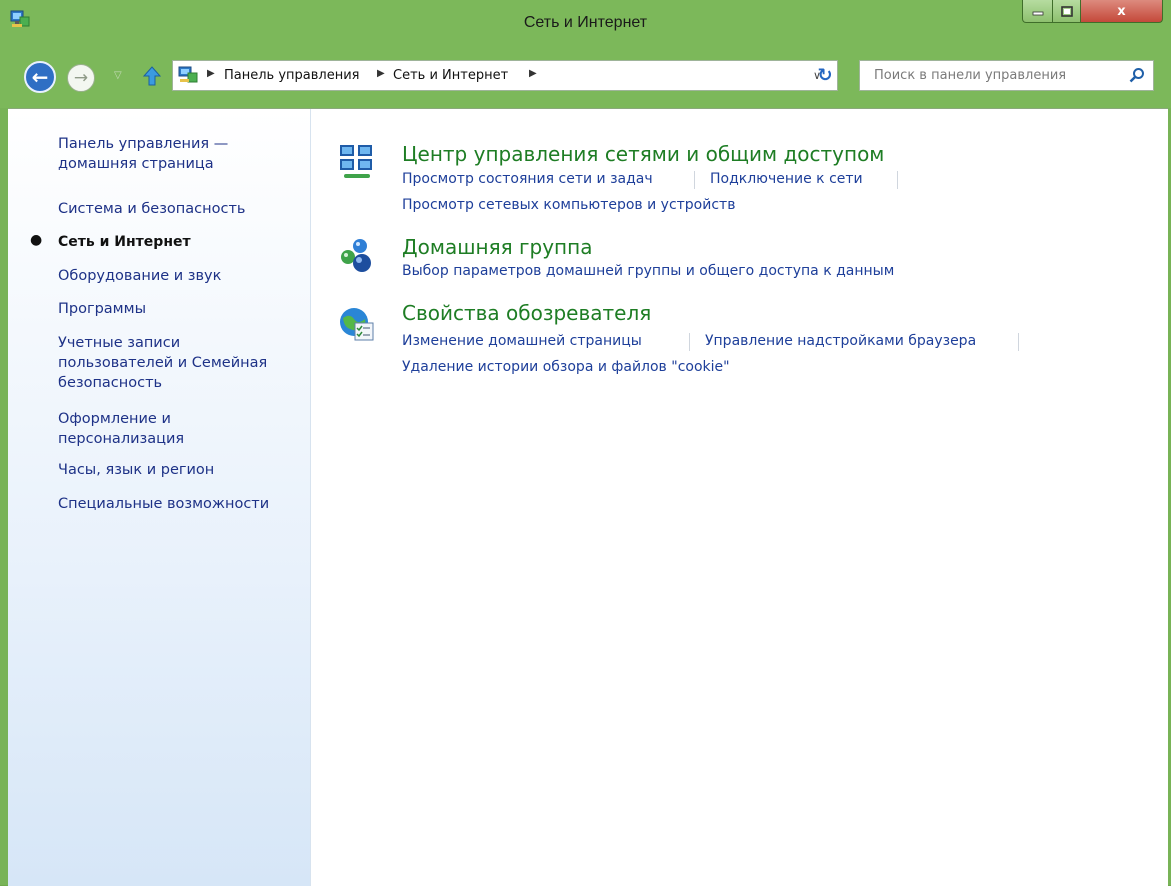  I want to click on link-network-status: Просмотр состояния сети и задач, so click(527, 179).